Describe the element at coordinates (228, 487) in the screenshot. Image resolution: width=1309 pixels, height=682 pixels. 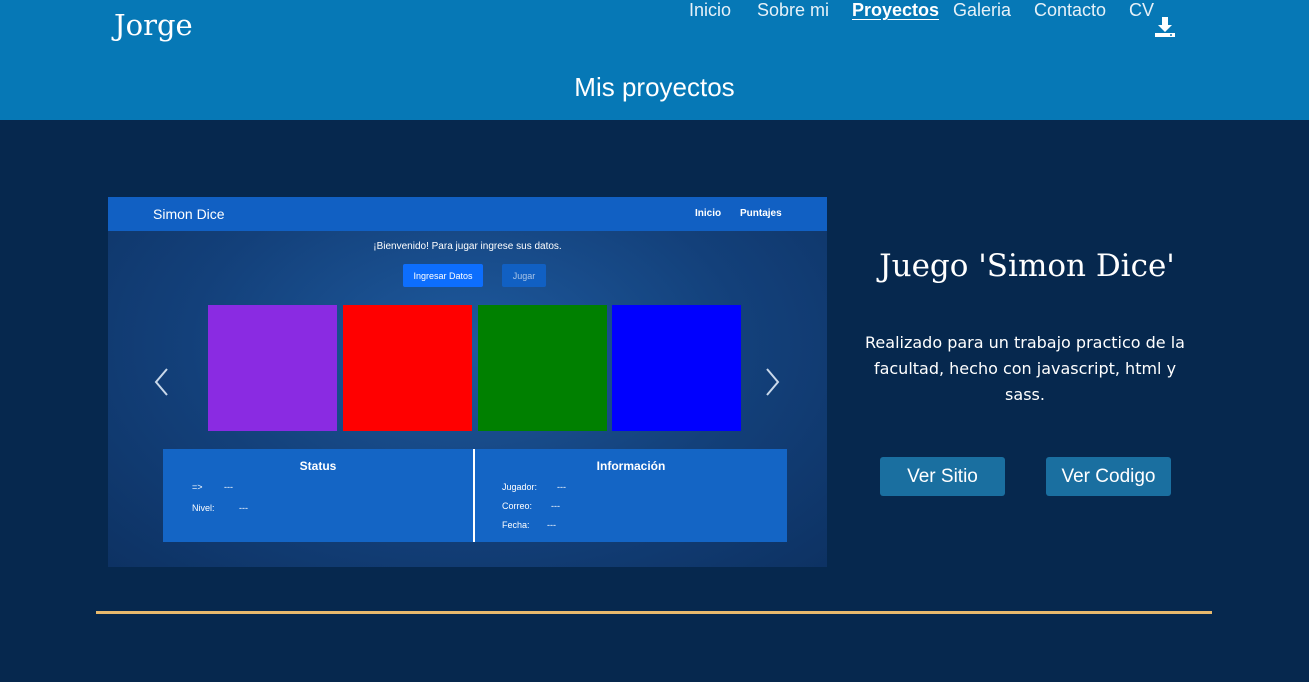
I see `status-arrow-value: ---` at that location.